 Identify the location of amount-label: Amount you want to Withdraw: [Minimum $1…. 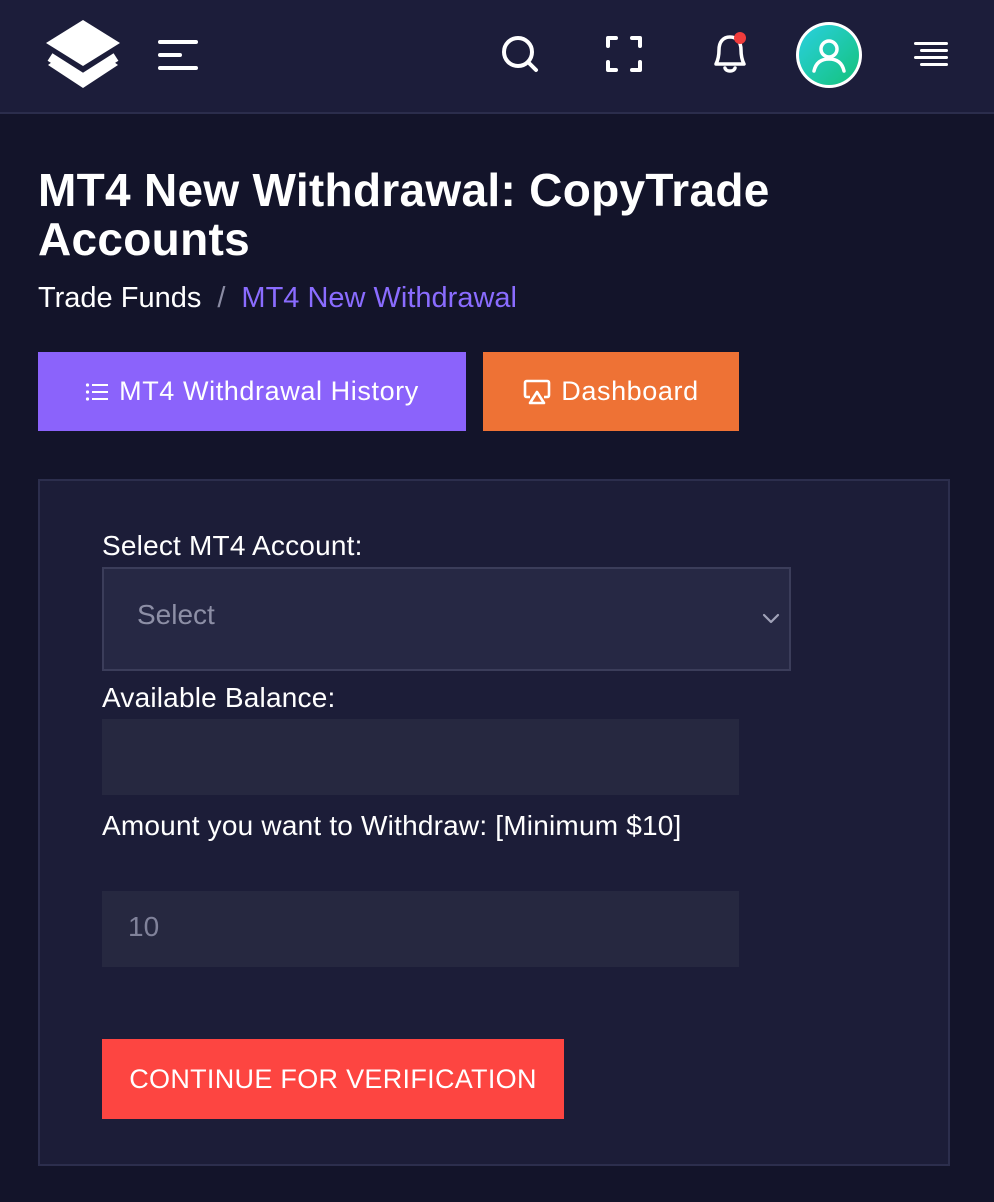
(392, 825).